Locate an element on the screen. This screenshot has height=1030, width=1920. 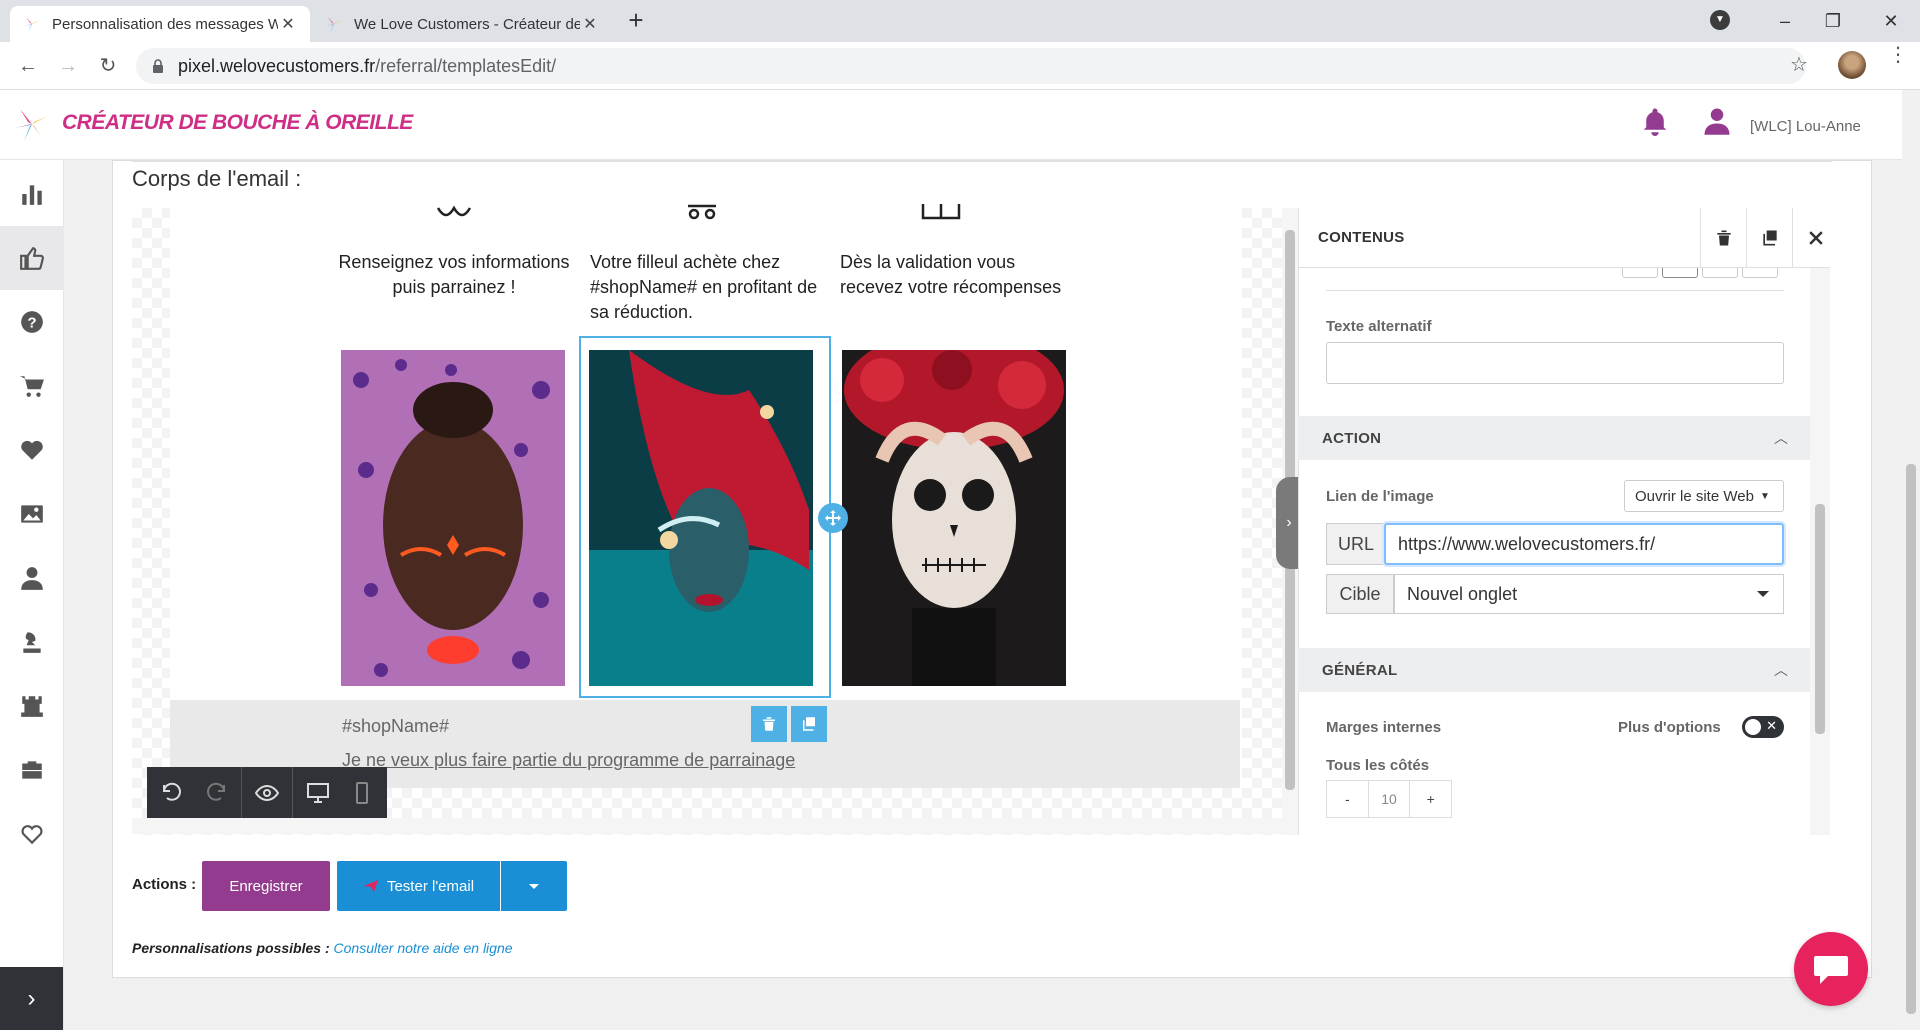
copy-icon is located at coordinates (809, 724).